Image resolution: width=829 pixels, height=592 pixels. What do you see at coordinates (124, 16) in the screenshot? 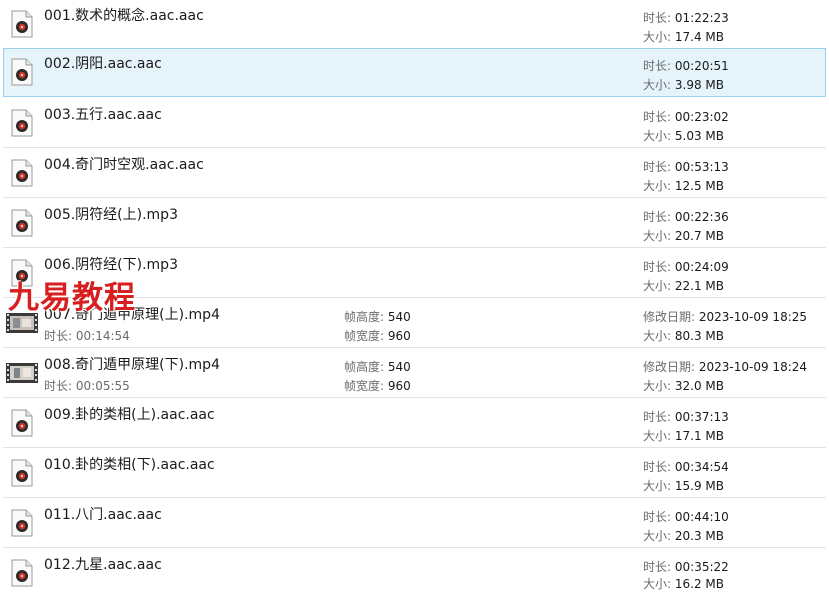
I see `file-name: 001.数术的概念.aac.aac` at bounding box center [124, 16].